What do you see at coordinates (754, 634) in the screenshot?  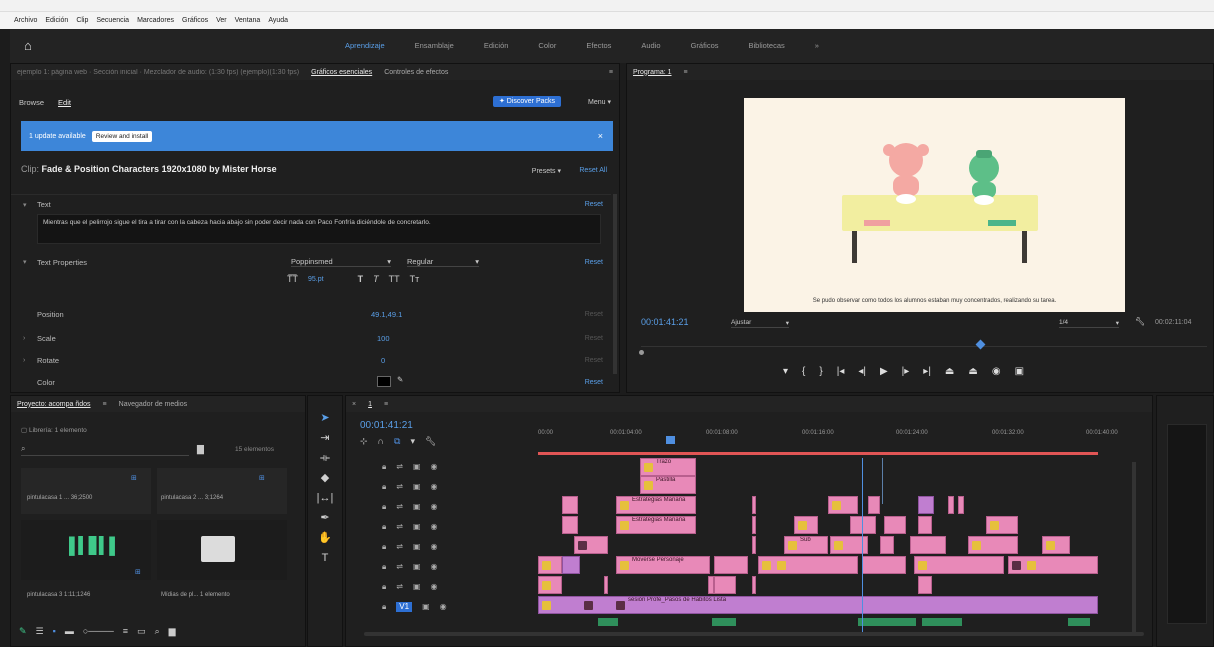 I see `timeline-horizontal-scrollbar` at bounding box center [754, 634].